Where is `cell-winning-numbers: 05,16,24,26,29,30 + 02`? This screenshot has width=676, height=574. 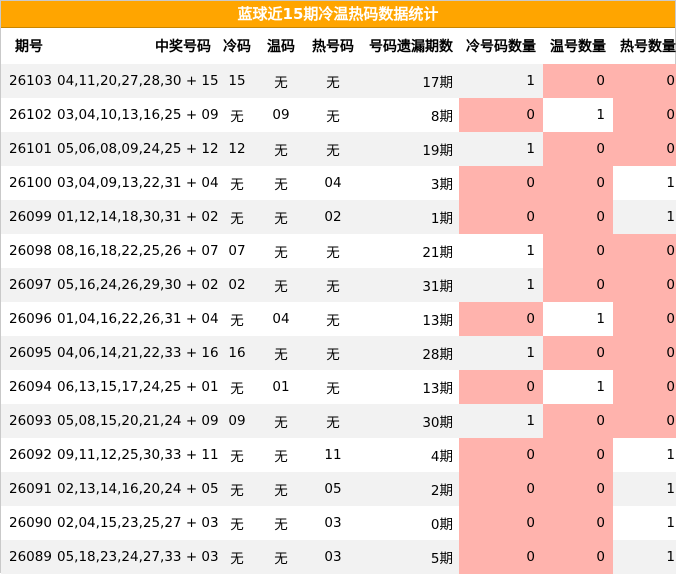
cell-winning-numbers: 05,16,24,26,29,30 + 02 is located at coordinates (138, 285).